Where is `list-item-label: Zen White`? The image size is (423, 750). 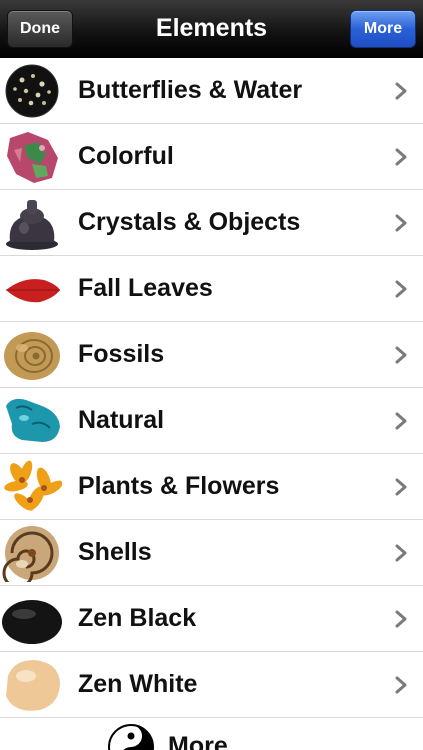 list-item-label: Zen White is located at coordinates (138, 684).